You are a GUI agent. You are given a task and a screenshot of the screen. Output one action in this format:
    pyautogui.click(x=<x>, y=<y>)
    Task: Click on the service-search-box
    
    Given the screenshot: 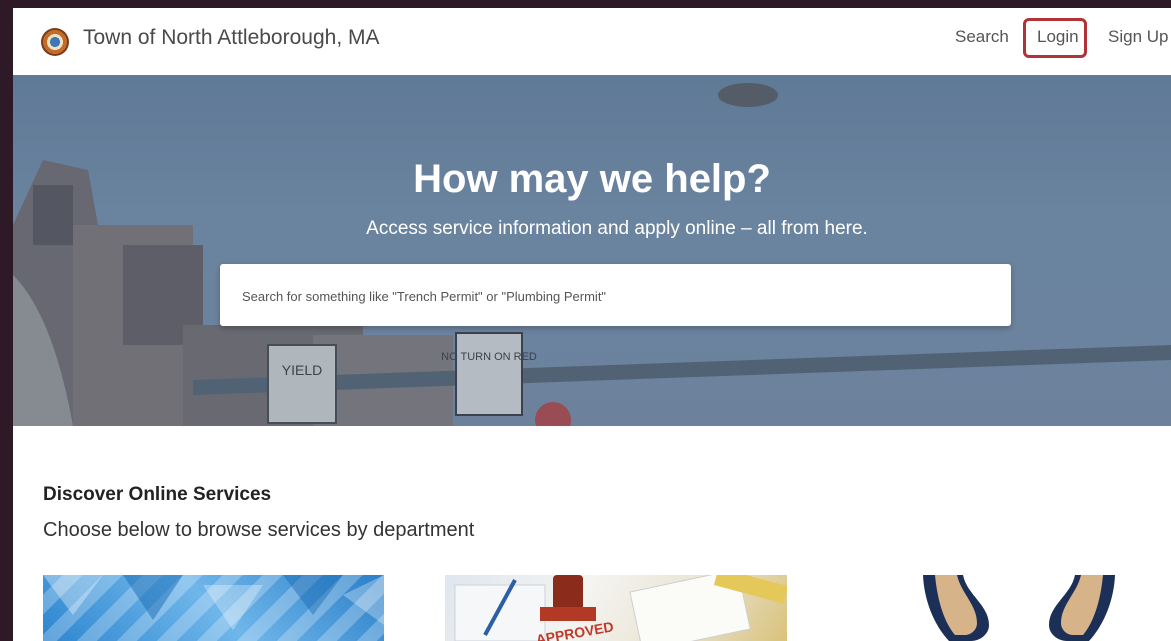 What is the action you would take?
    pyautogui.click(x=615, y=295)
    